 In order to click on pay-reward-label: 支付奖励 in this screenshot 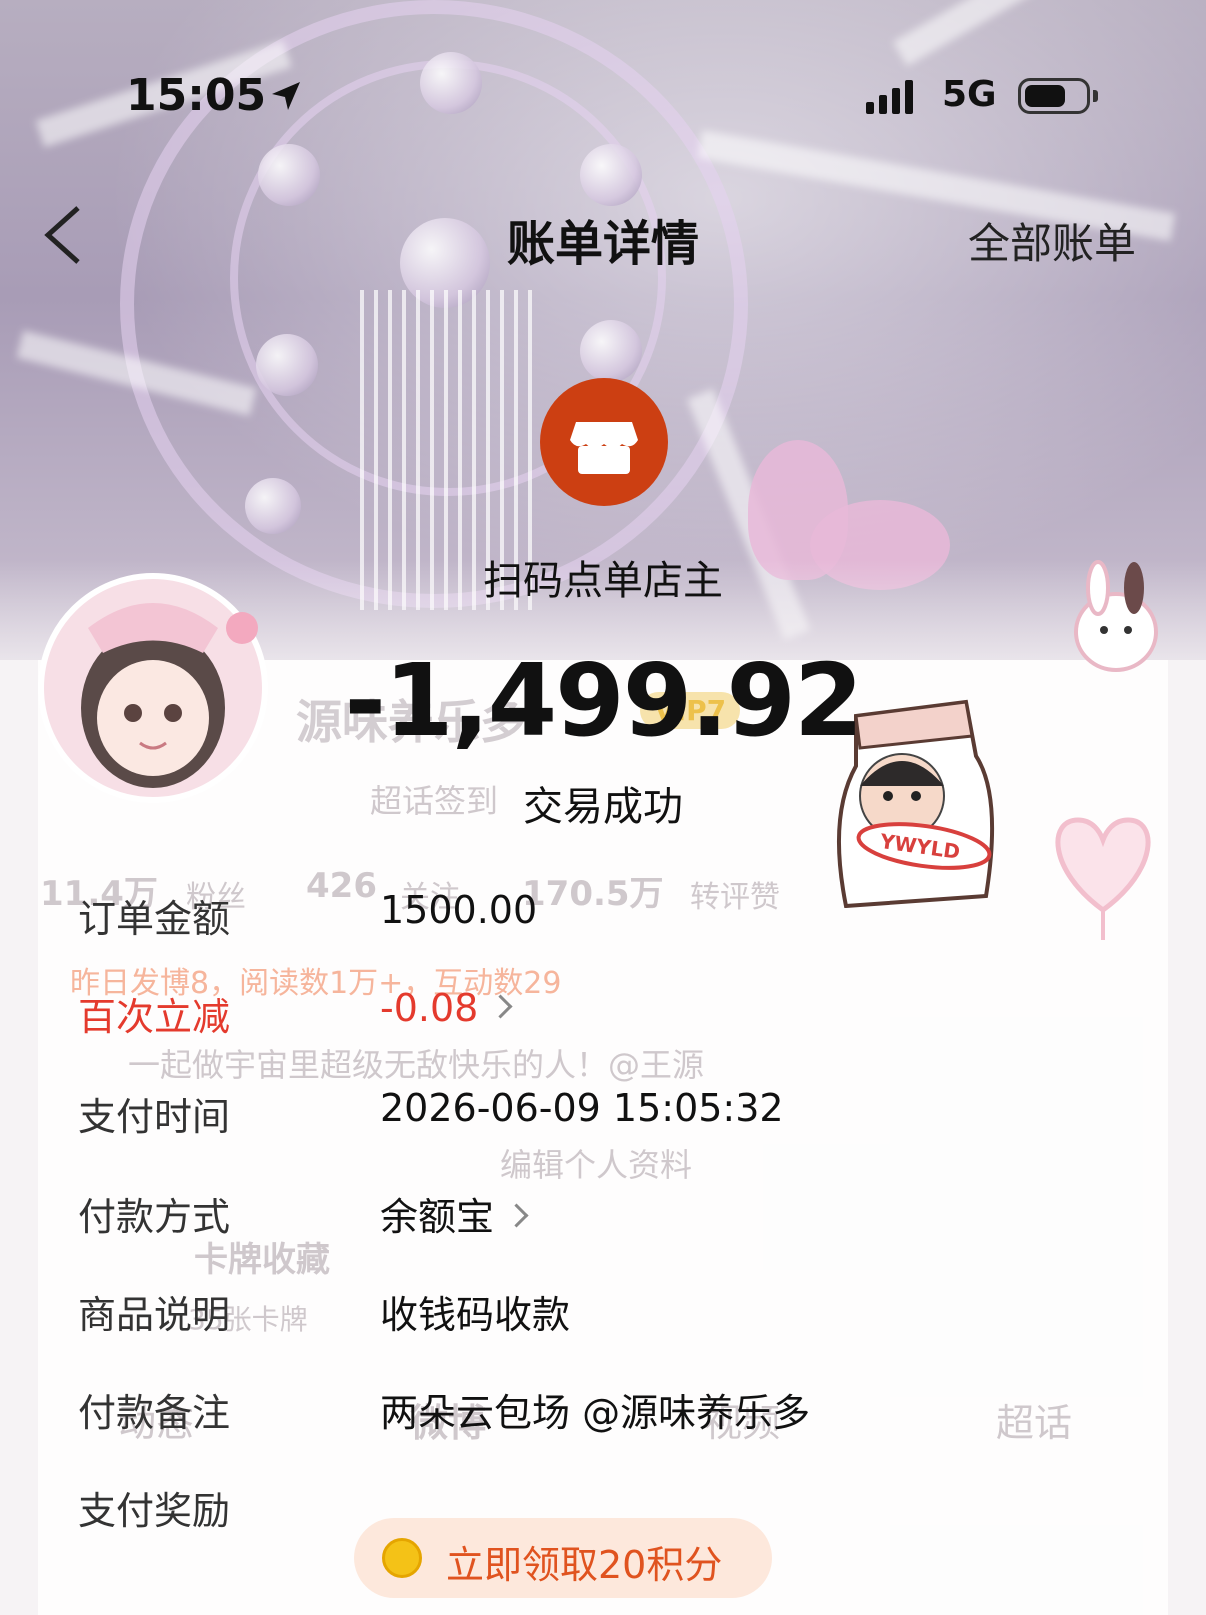, I will do `click(154, 1511)`.